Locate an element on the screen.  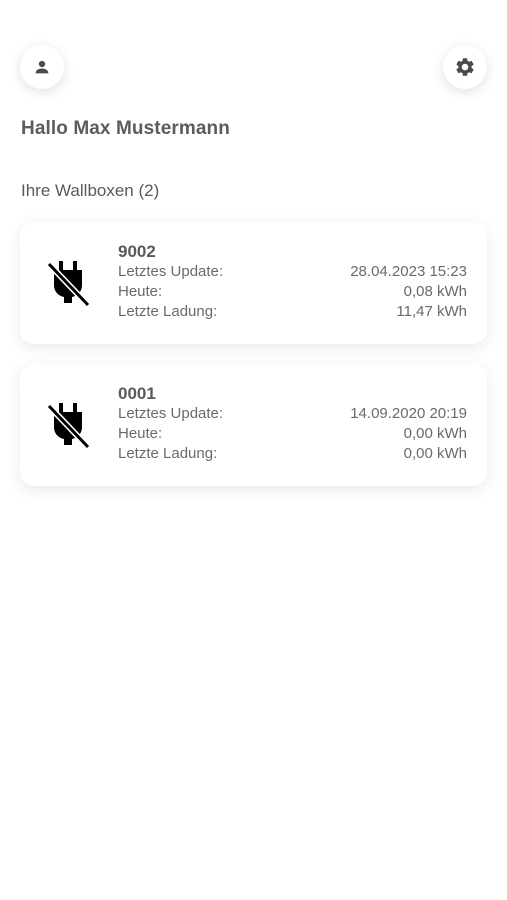
last-update-value: 28.04.2023 15:23 is located at coordinates (408, 271).